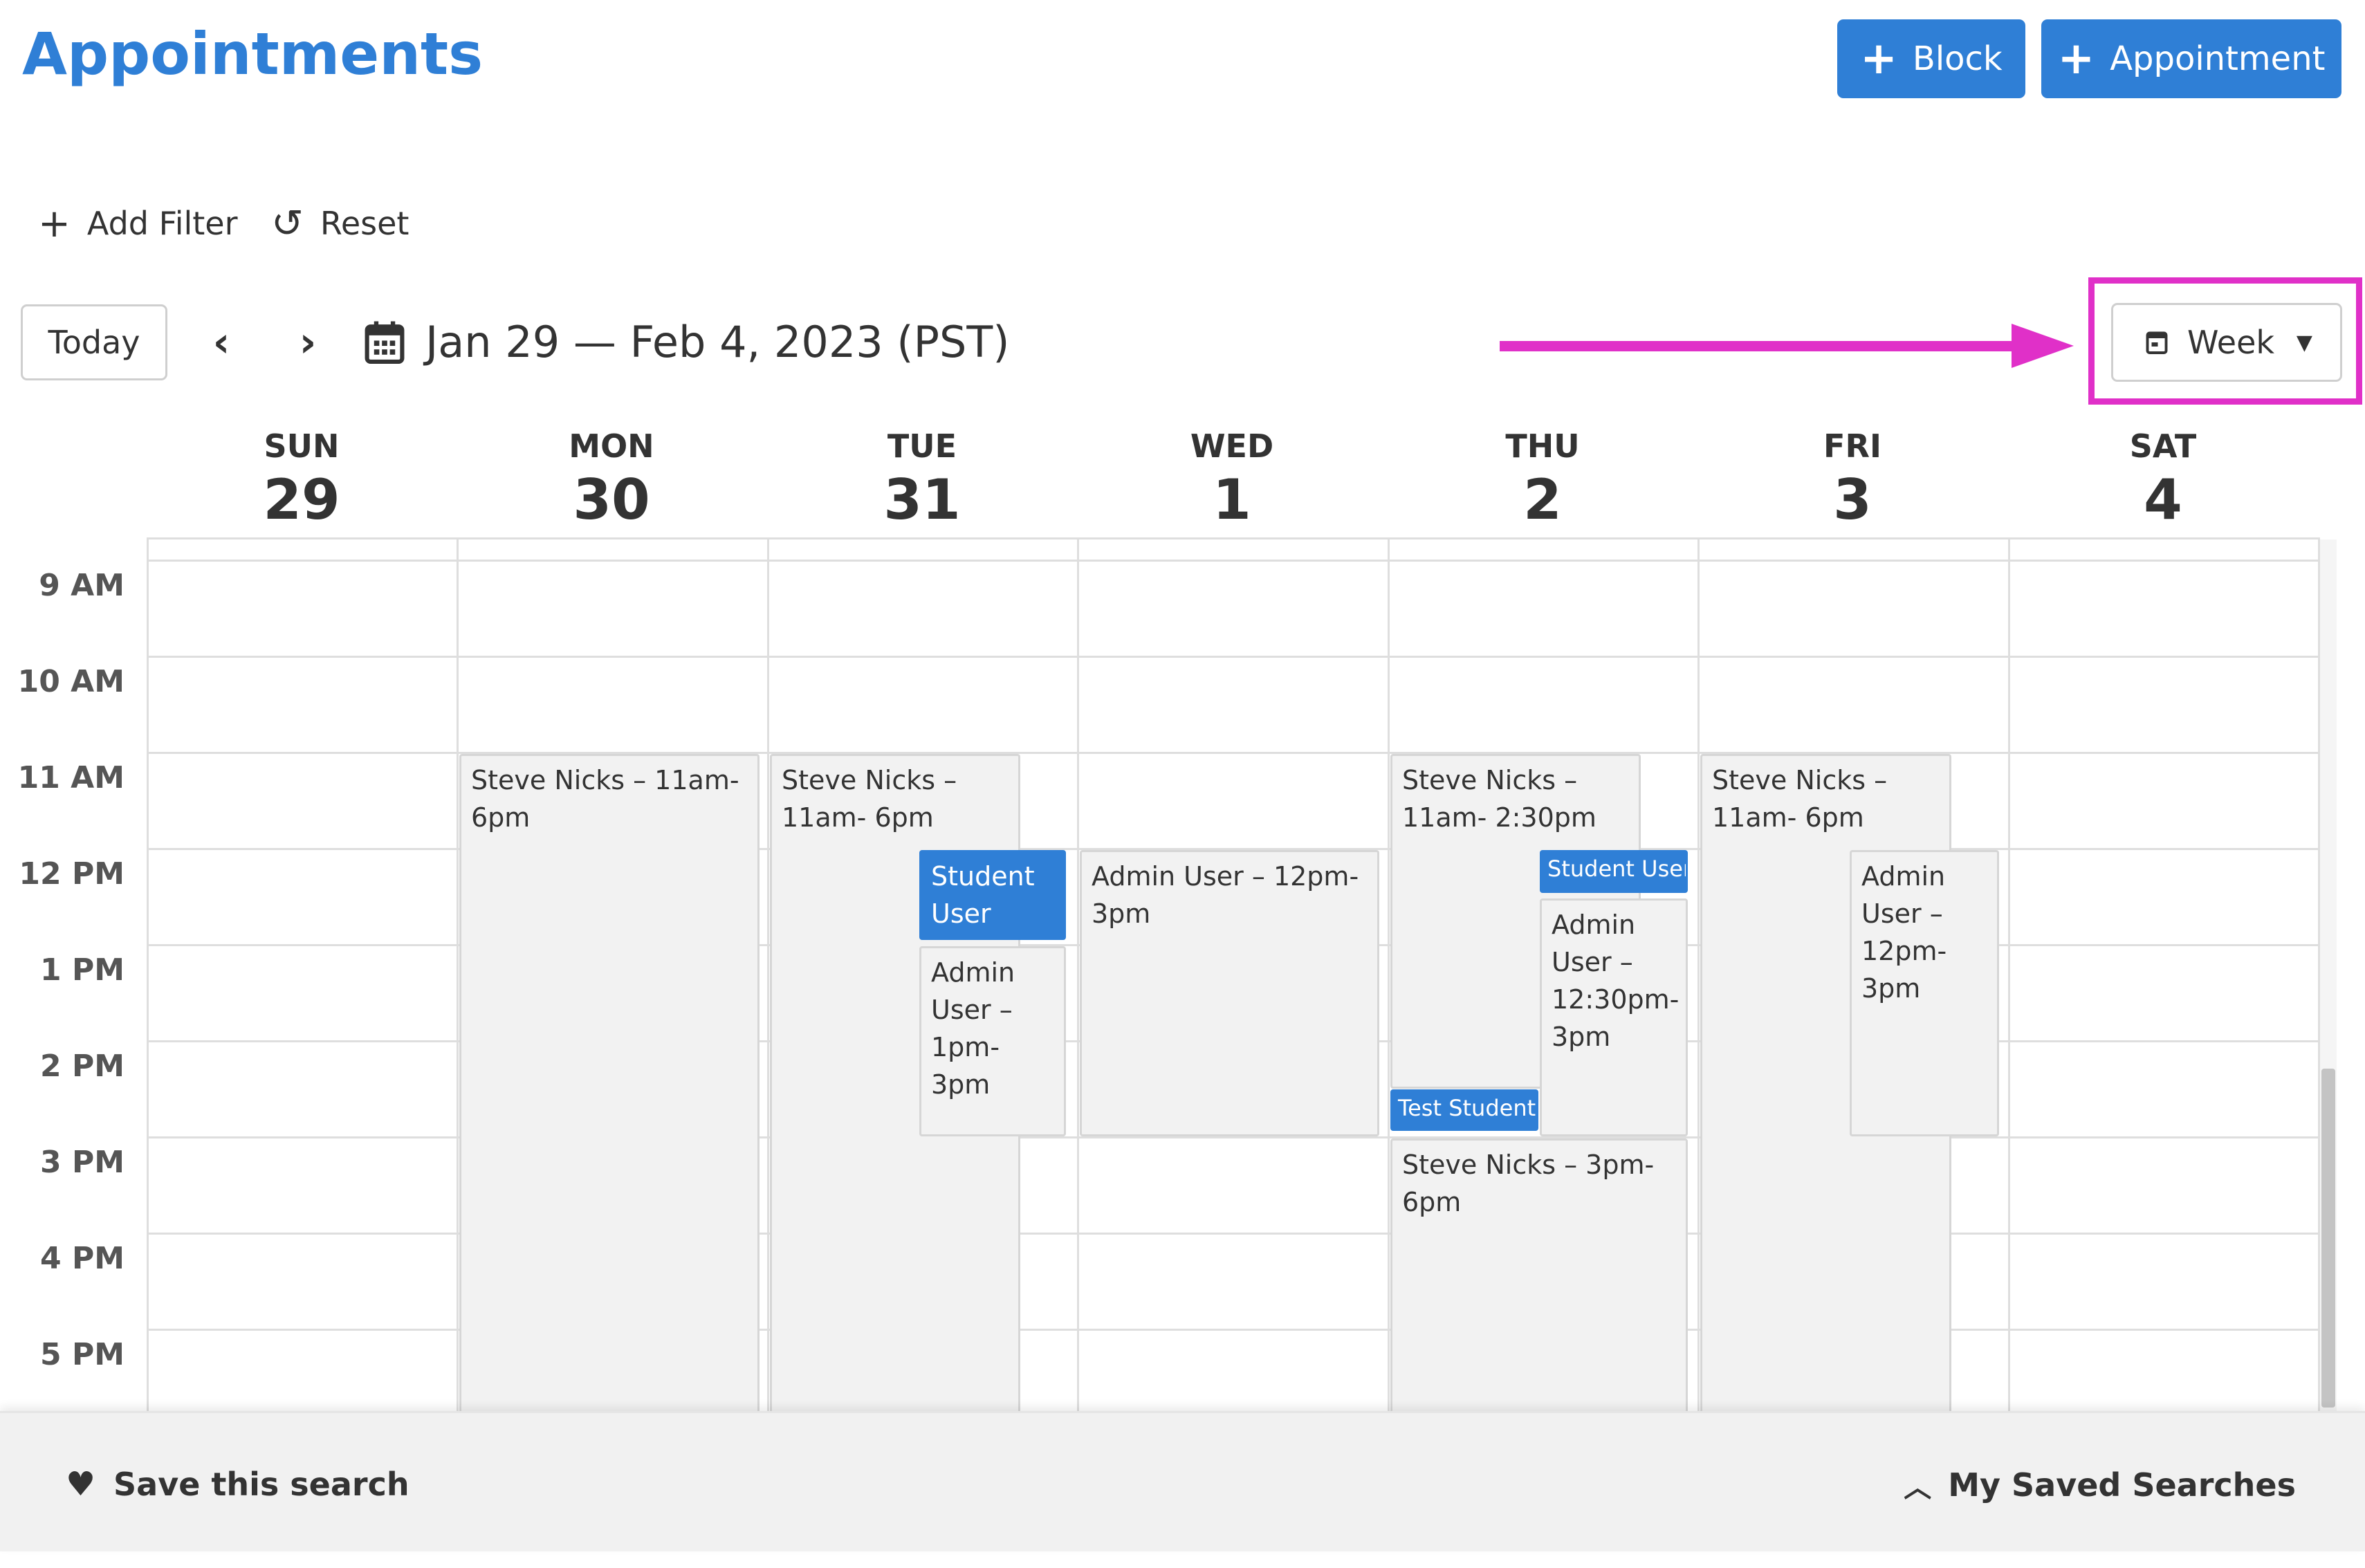 The width and height of the screenshot is (2365, 1568). Describe the element at coordinates (364, 223) in the screenshot. I see `reset-label: Reset` at that location.